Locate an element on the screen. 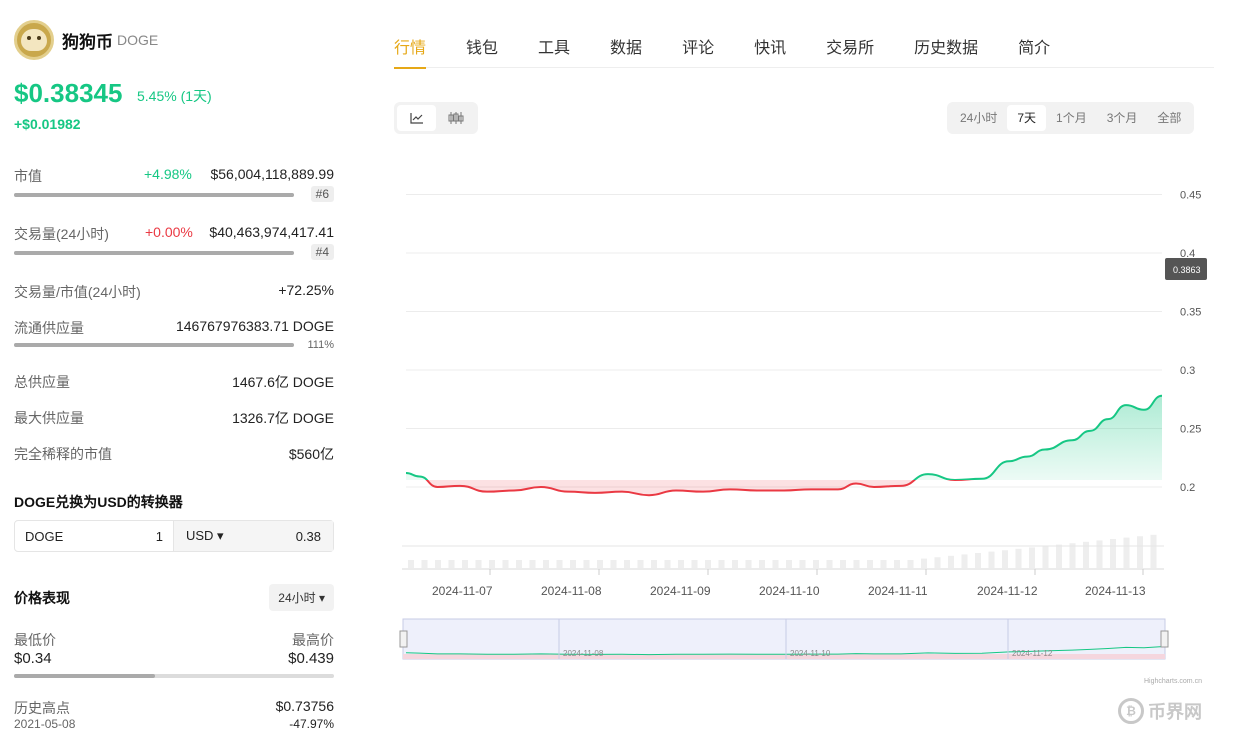 This screenshot has height=740, width=1233. stat-value: $560亿 is located at coordinates (311, 454).